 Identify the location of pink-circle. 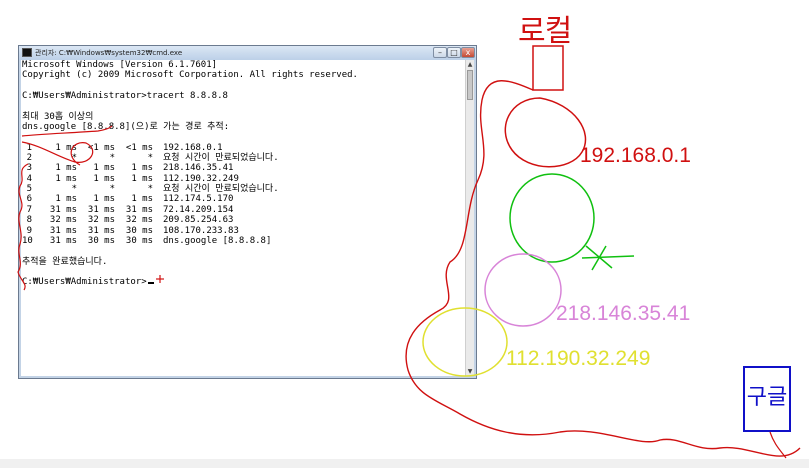
(523, 290).